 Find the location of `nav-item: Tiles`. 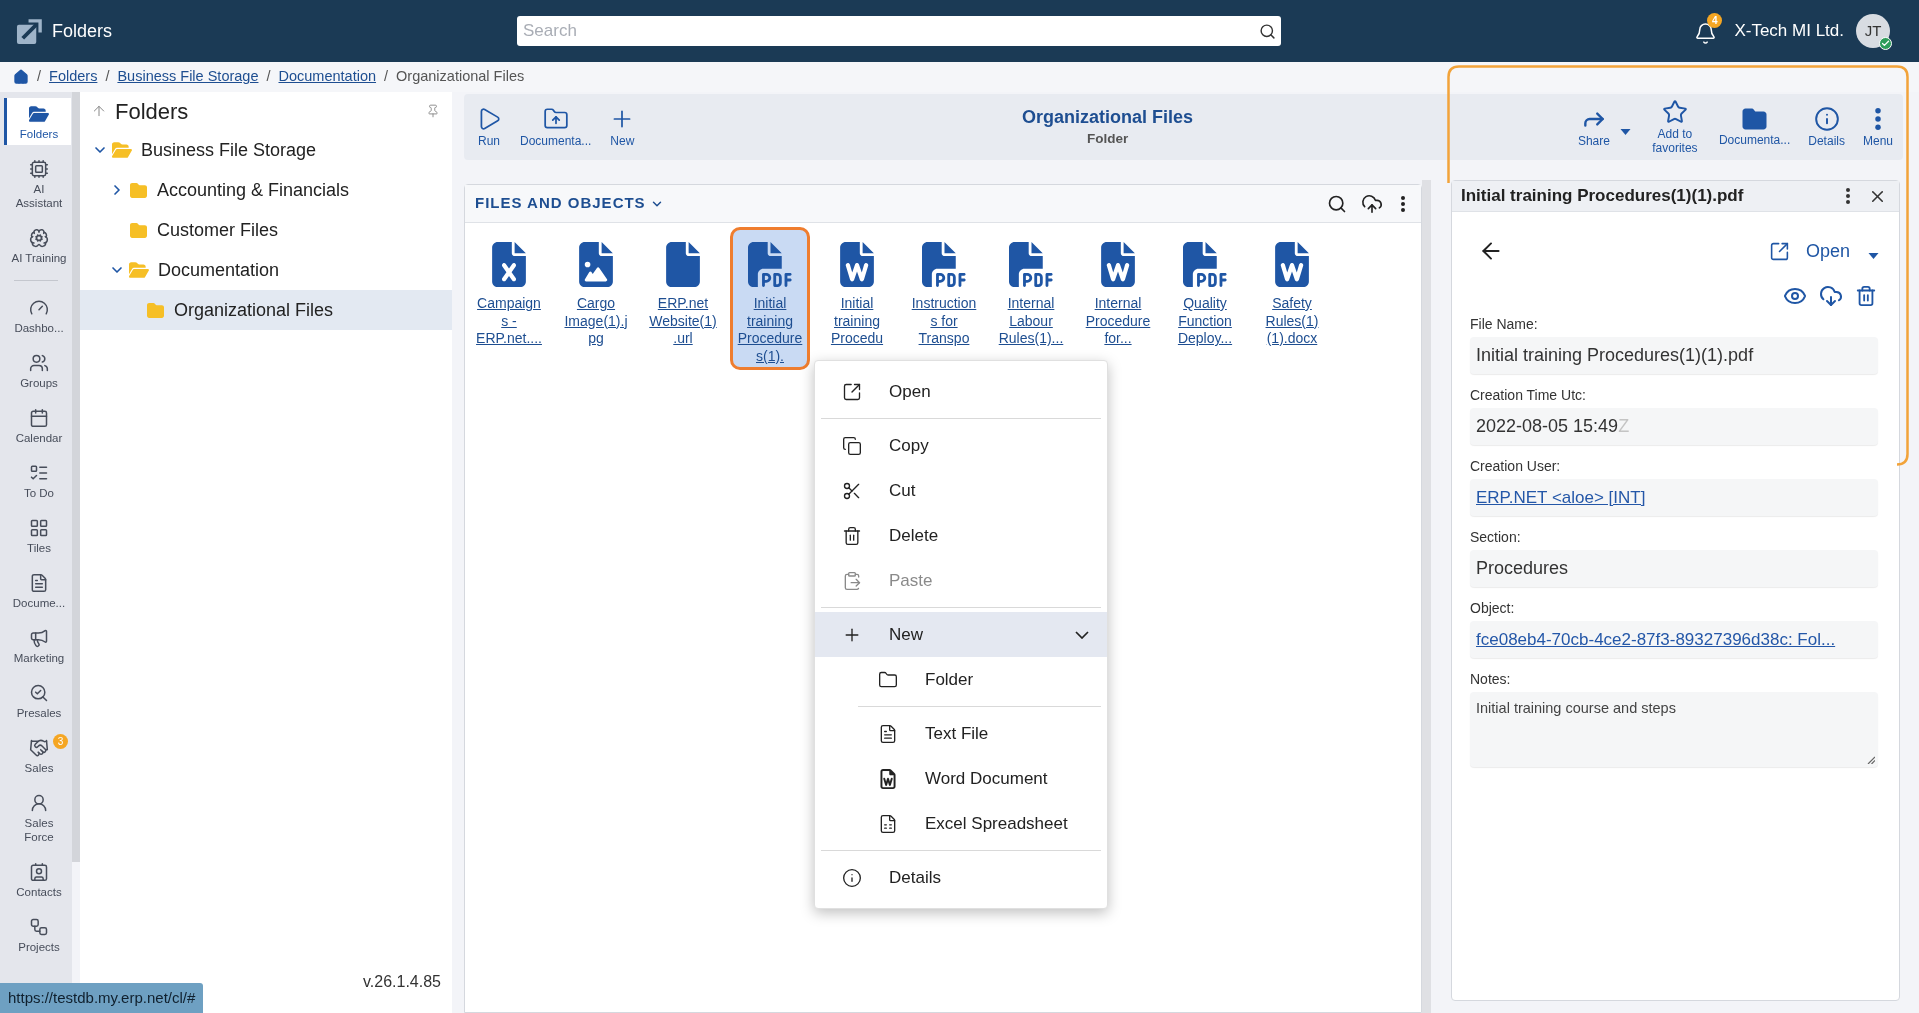

nav-item: Tiles is located at coordinates (37, 535).